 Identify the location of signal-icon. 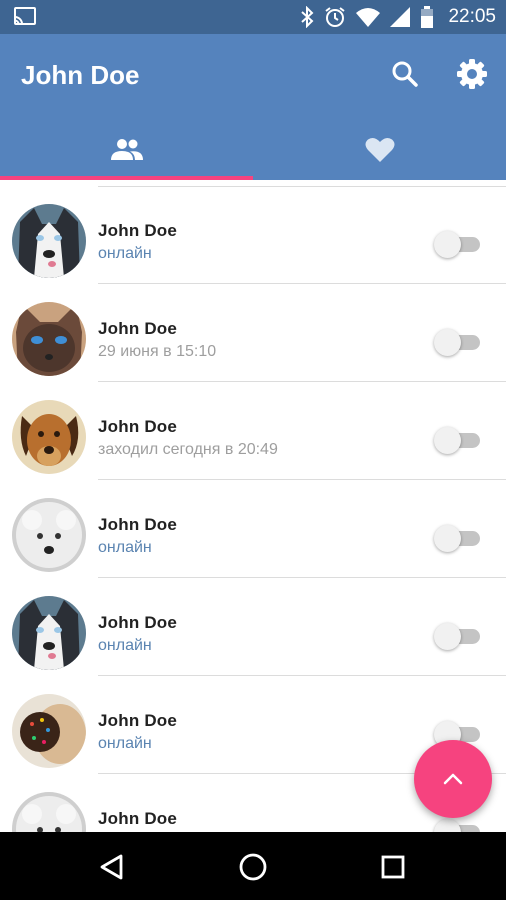
(400, 17).